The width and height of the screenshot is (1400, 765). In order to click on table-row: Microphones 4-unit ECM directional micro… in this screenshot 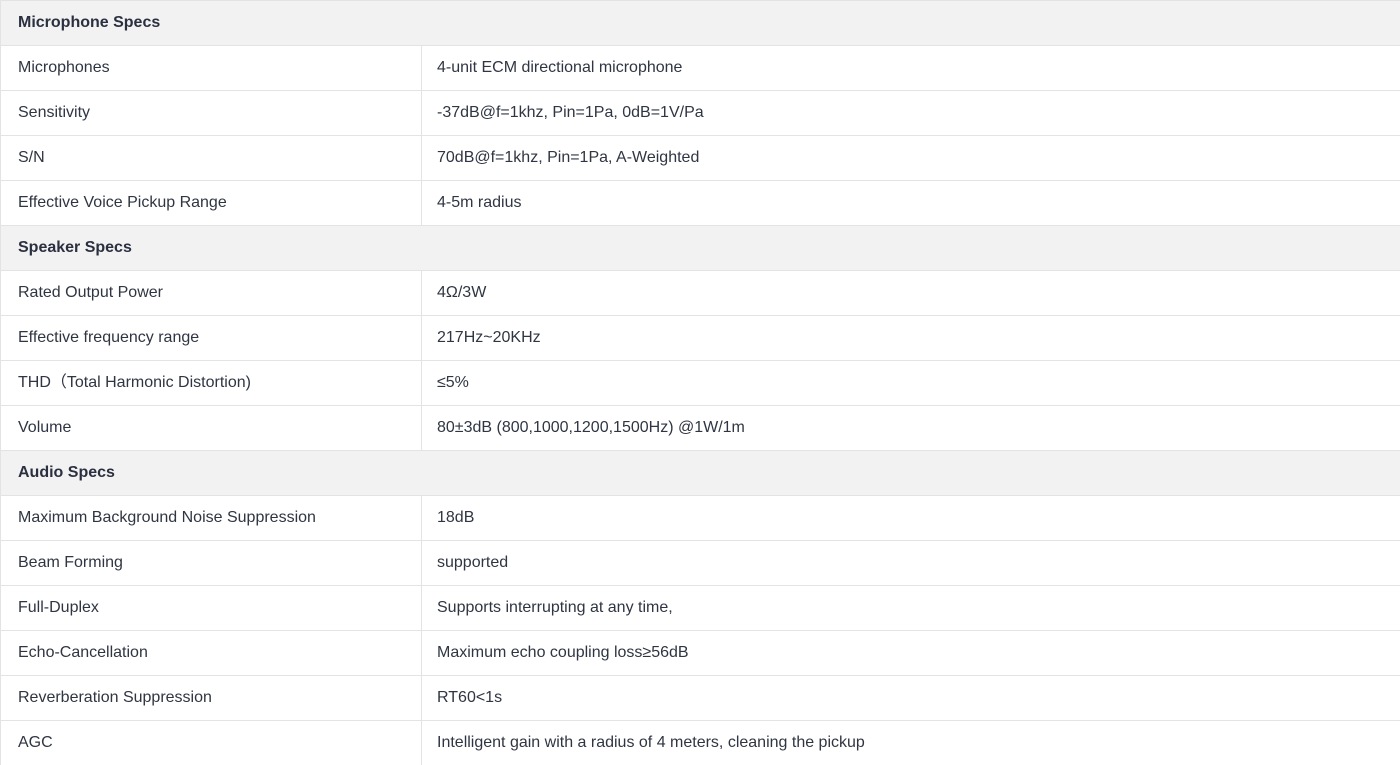, I will do `click(700, 68)`.